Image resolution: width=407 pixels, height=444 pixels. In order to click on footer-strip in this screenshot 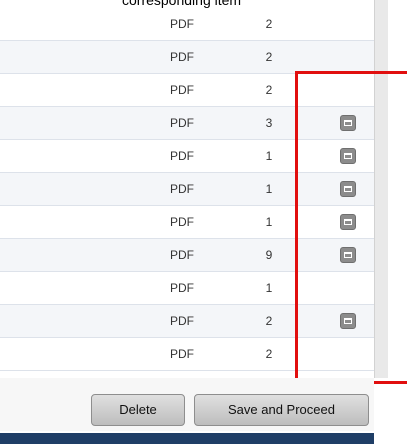, I will do `click(187, 438)`.